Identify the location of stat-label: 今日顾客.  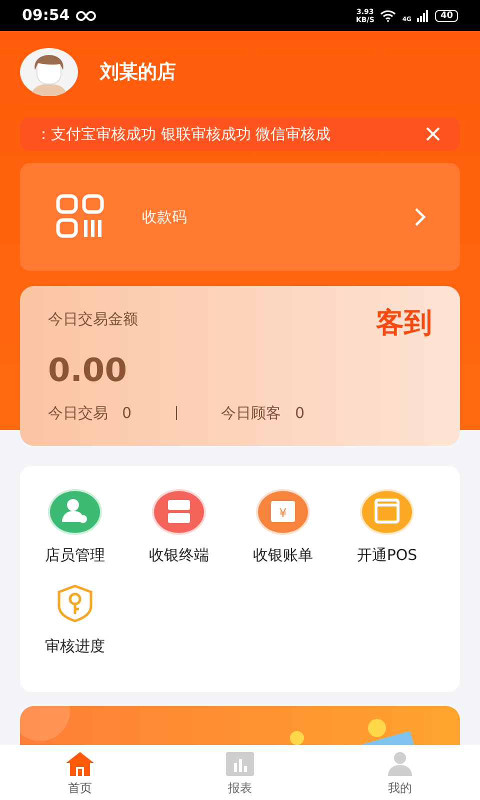
(251, 413).